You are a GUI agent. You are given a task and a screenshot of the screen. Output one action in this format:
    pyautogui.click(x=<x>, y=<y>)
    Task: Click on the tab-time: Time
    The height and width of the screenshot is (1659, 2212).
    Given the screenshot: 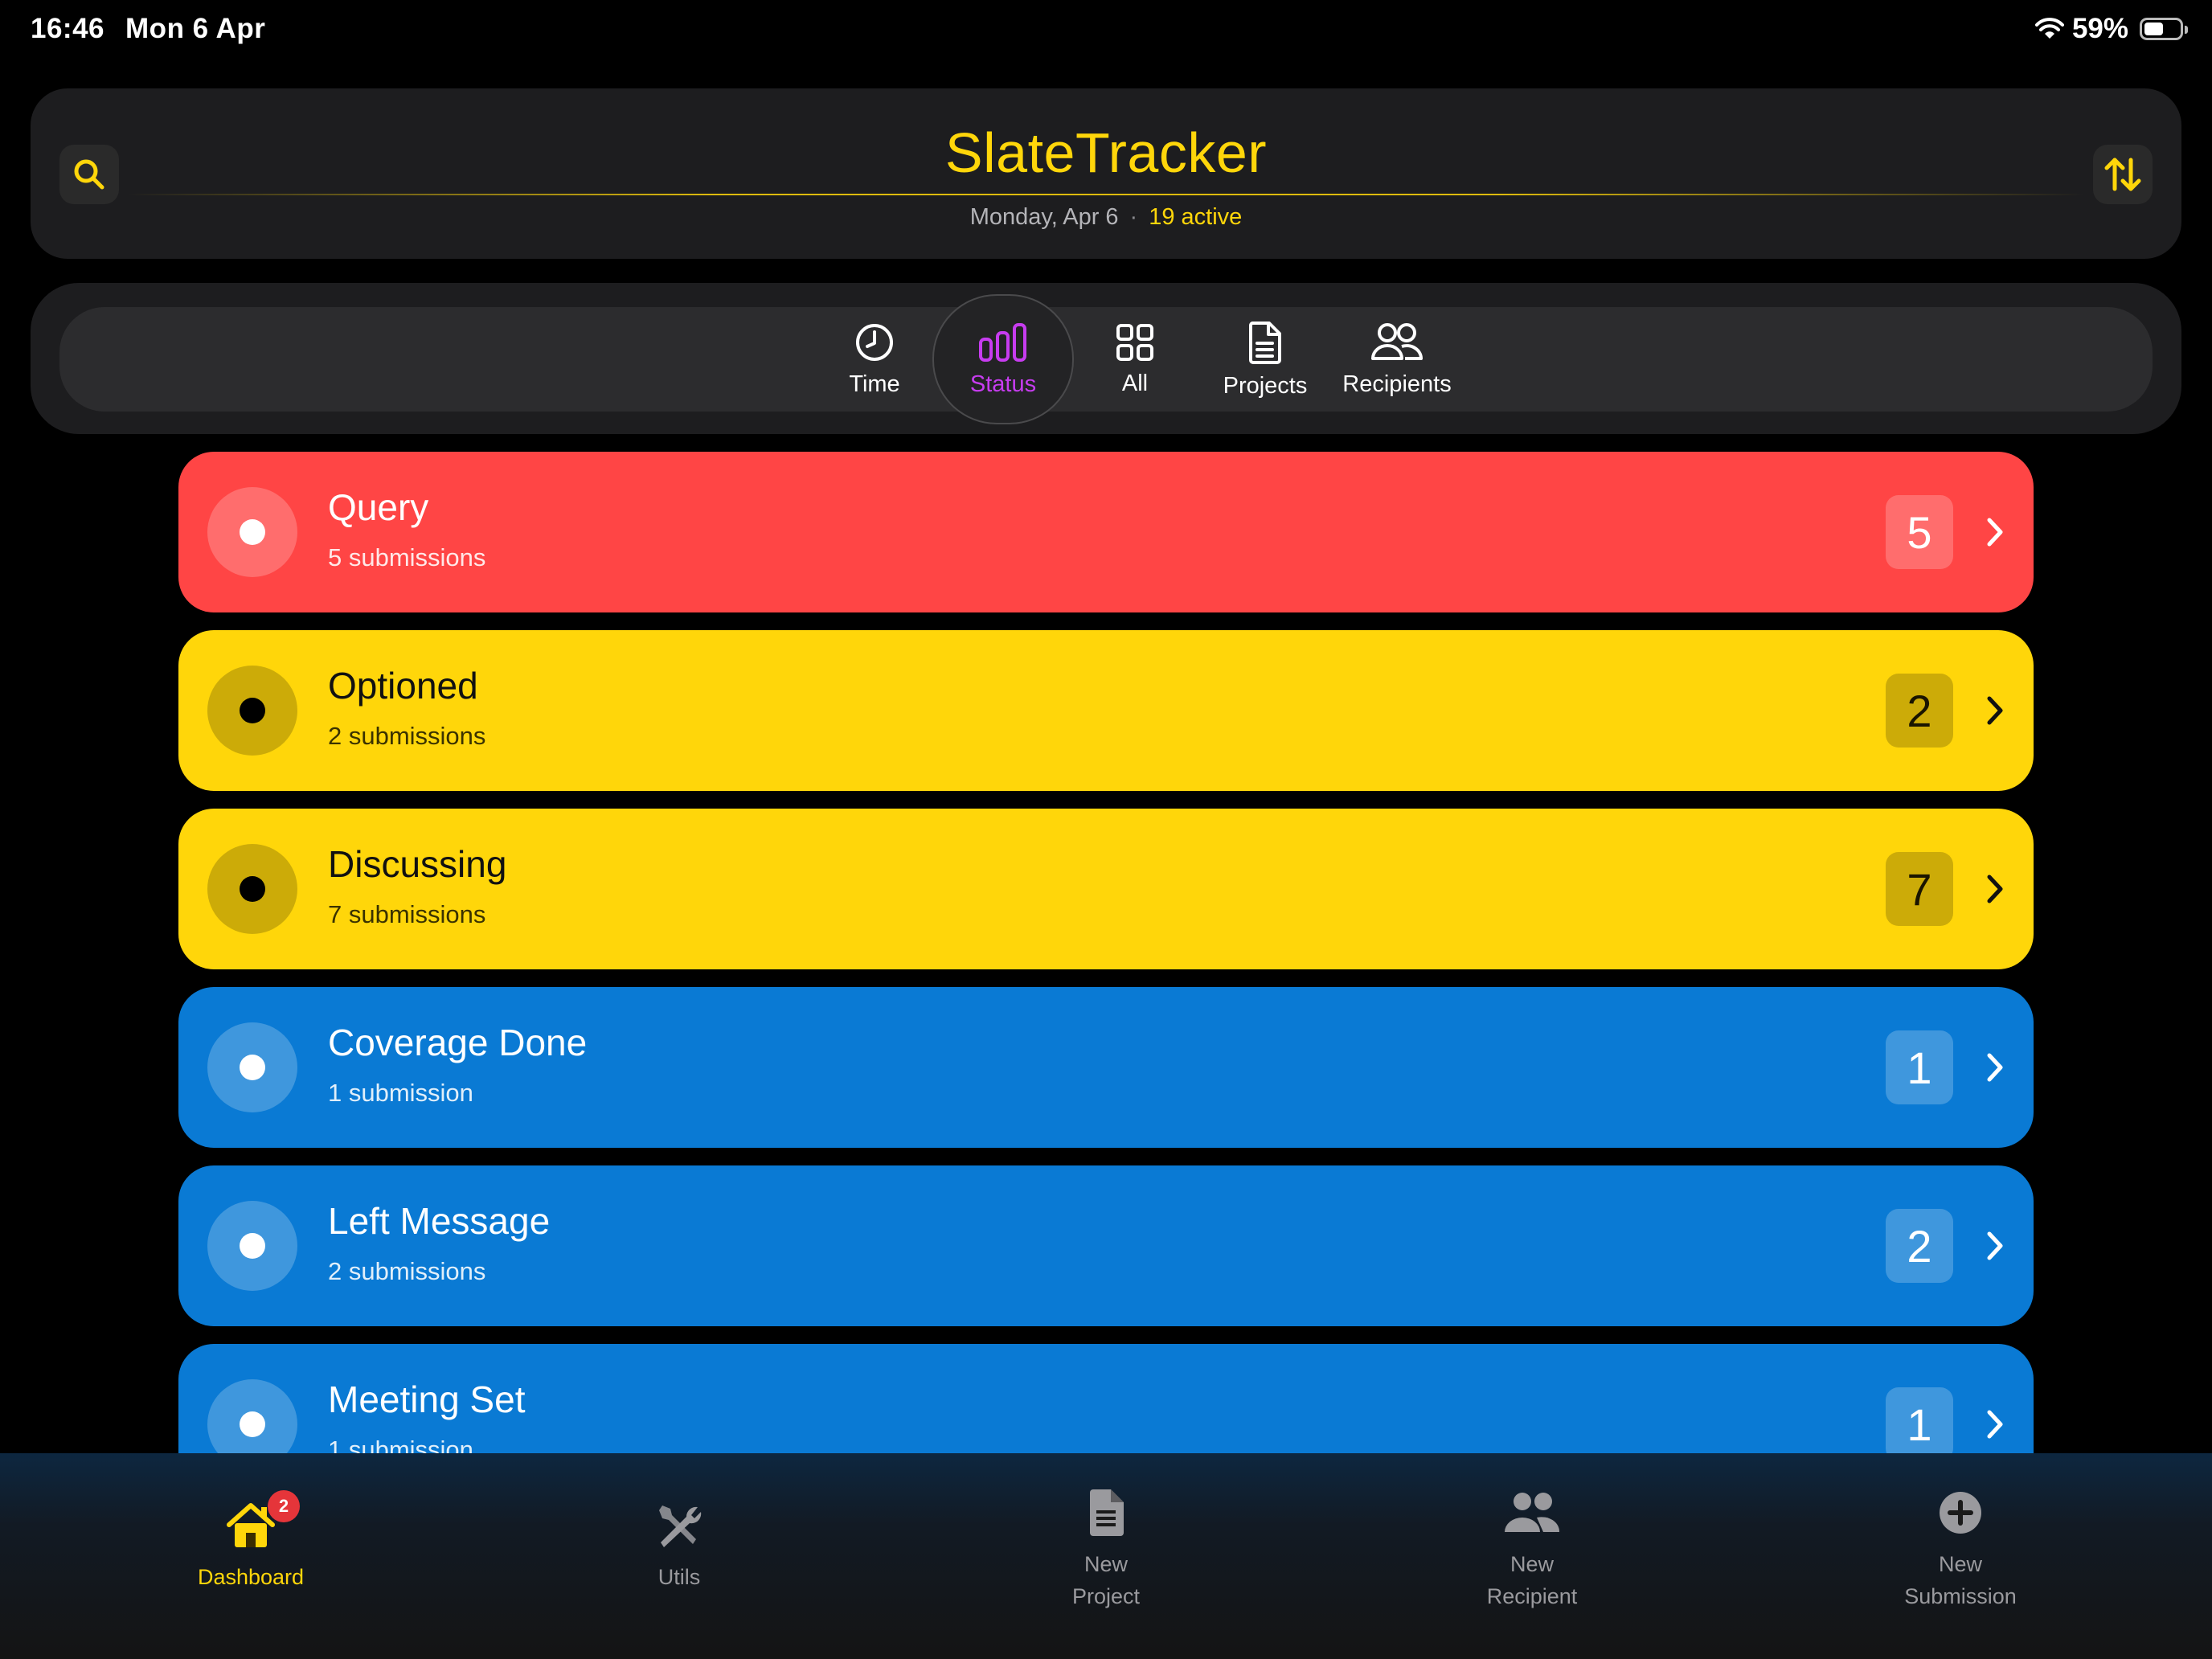 What is the action you would take?
    pyautogui.click(x=874, y=359)
    